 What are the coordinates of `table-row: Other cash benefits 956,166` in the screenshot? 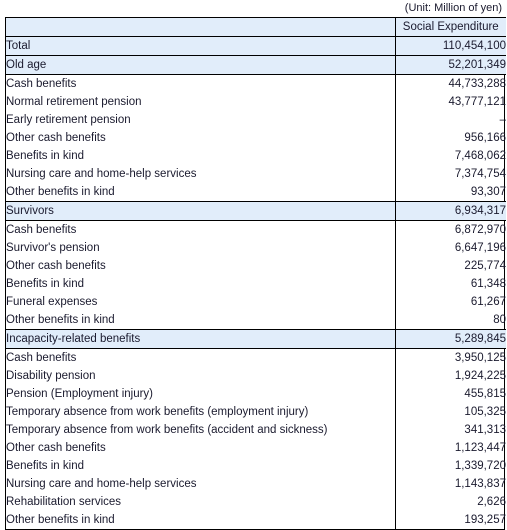 It's located at (256, 138).